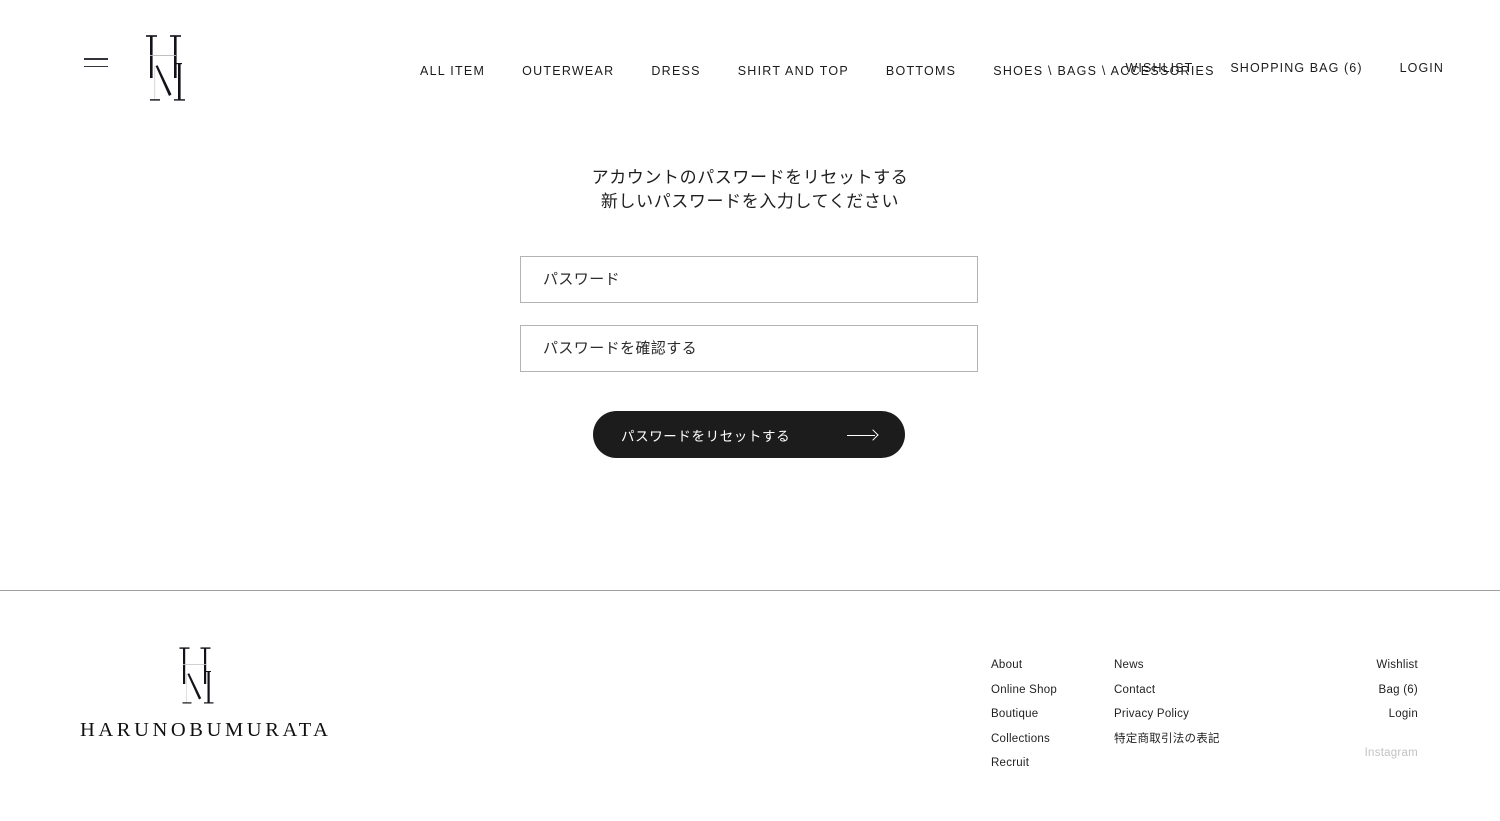 The height and width of the screenshot is (821, 1500). What do you see at coordinates (793, 71) in the screenshot?
I see `nav-shirt-and-top: SHIRT AND TOP` at bounding box center [793, 71].